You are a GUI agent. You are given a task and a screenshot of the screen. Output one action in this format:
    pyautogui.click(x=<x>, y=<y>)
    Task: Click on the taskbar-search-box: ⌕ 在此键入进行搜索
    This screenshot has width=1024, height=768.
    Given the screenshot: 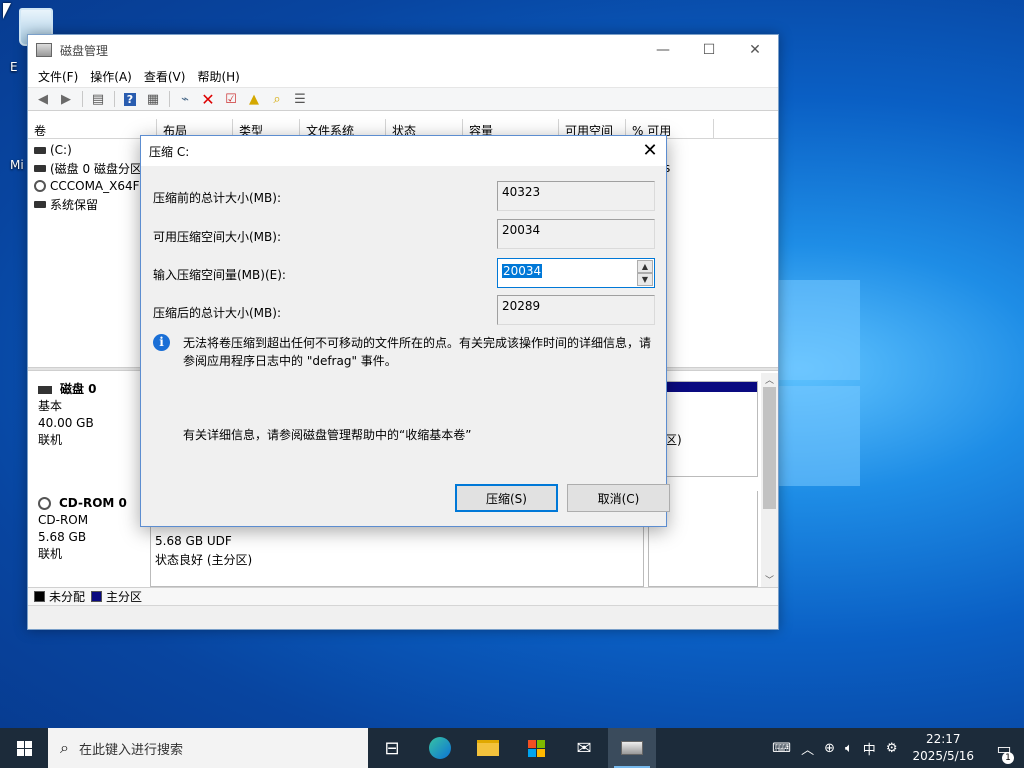 What is the action you would take?
    pyautogui.click(x=208, y=748)
    